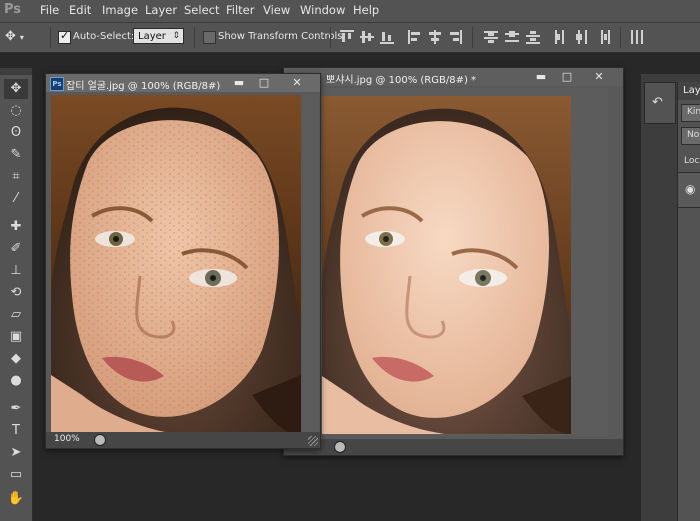 Image resolution: width=700 pixels, height=521 pixels. Describe the element at coordinates (16, 271) in the screenshot. I see `clone-stamp-tool-icon: ⊥` at that location.